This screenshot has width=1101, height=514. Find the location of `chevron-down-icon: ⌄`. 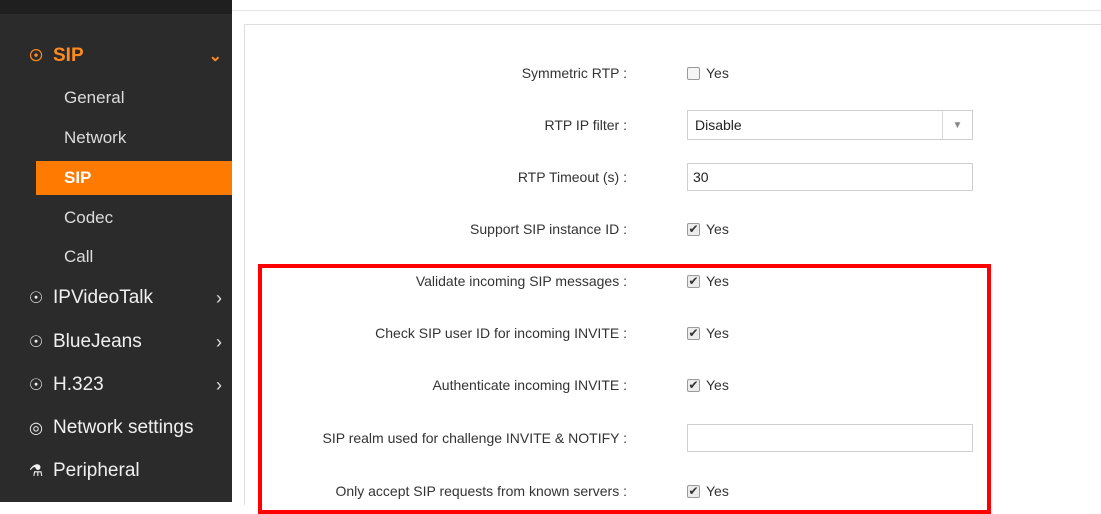

chevron-down-icon: ⌄ is located at coordinates (215, 56).